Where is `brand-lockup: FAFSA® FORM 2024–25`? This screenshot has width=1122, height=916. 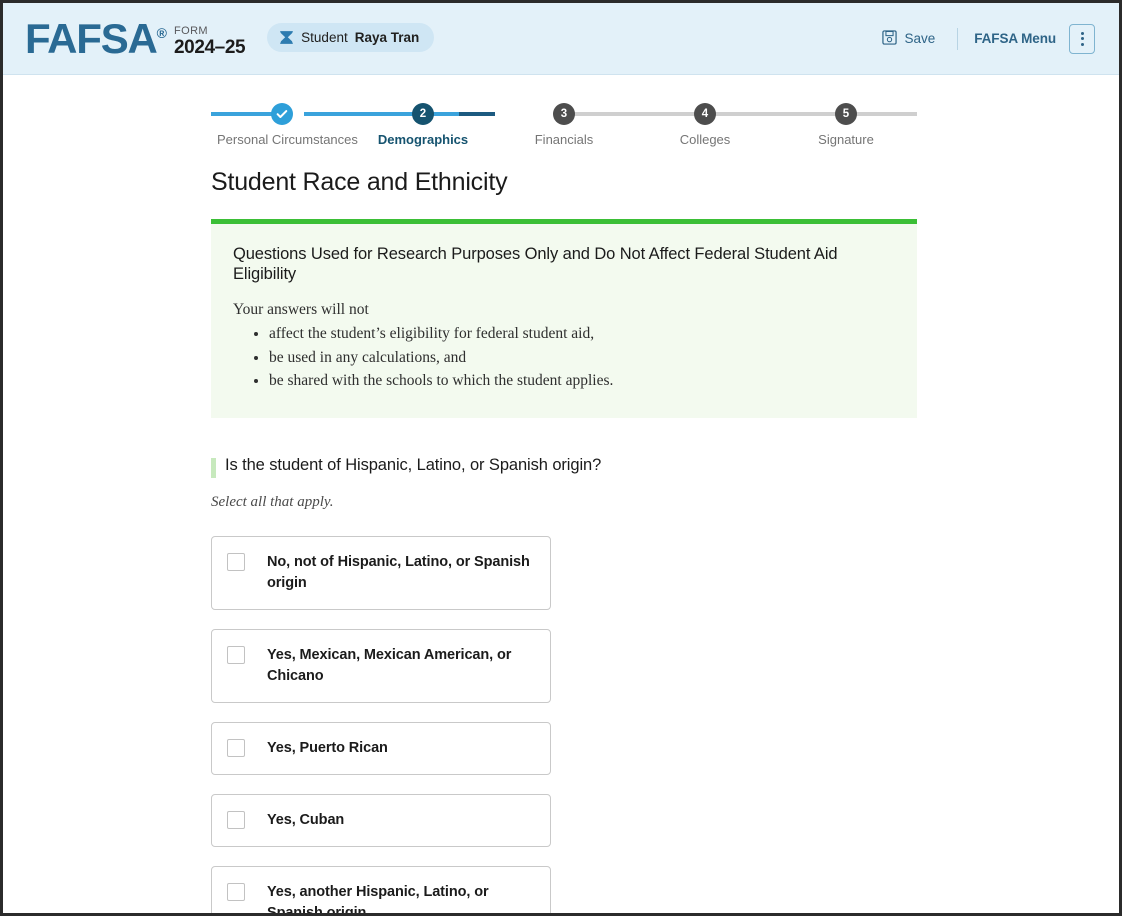 brand-lockup: FAFSA® FORM 2024–25 is located at coordinates (135, 38).